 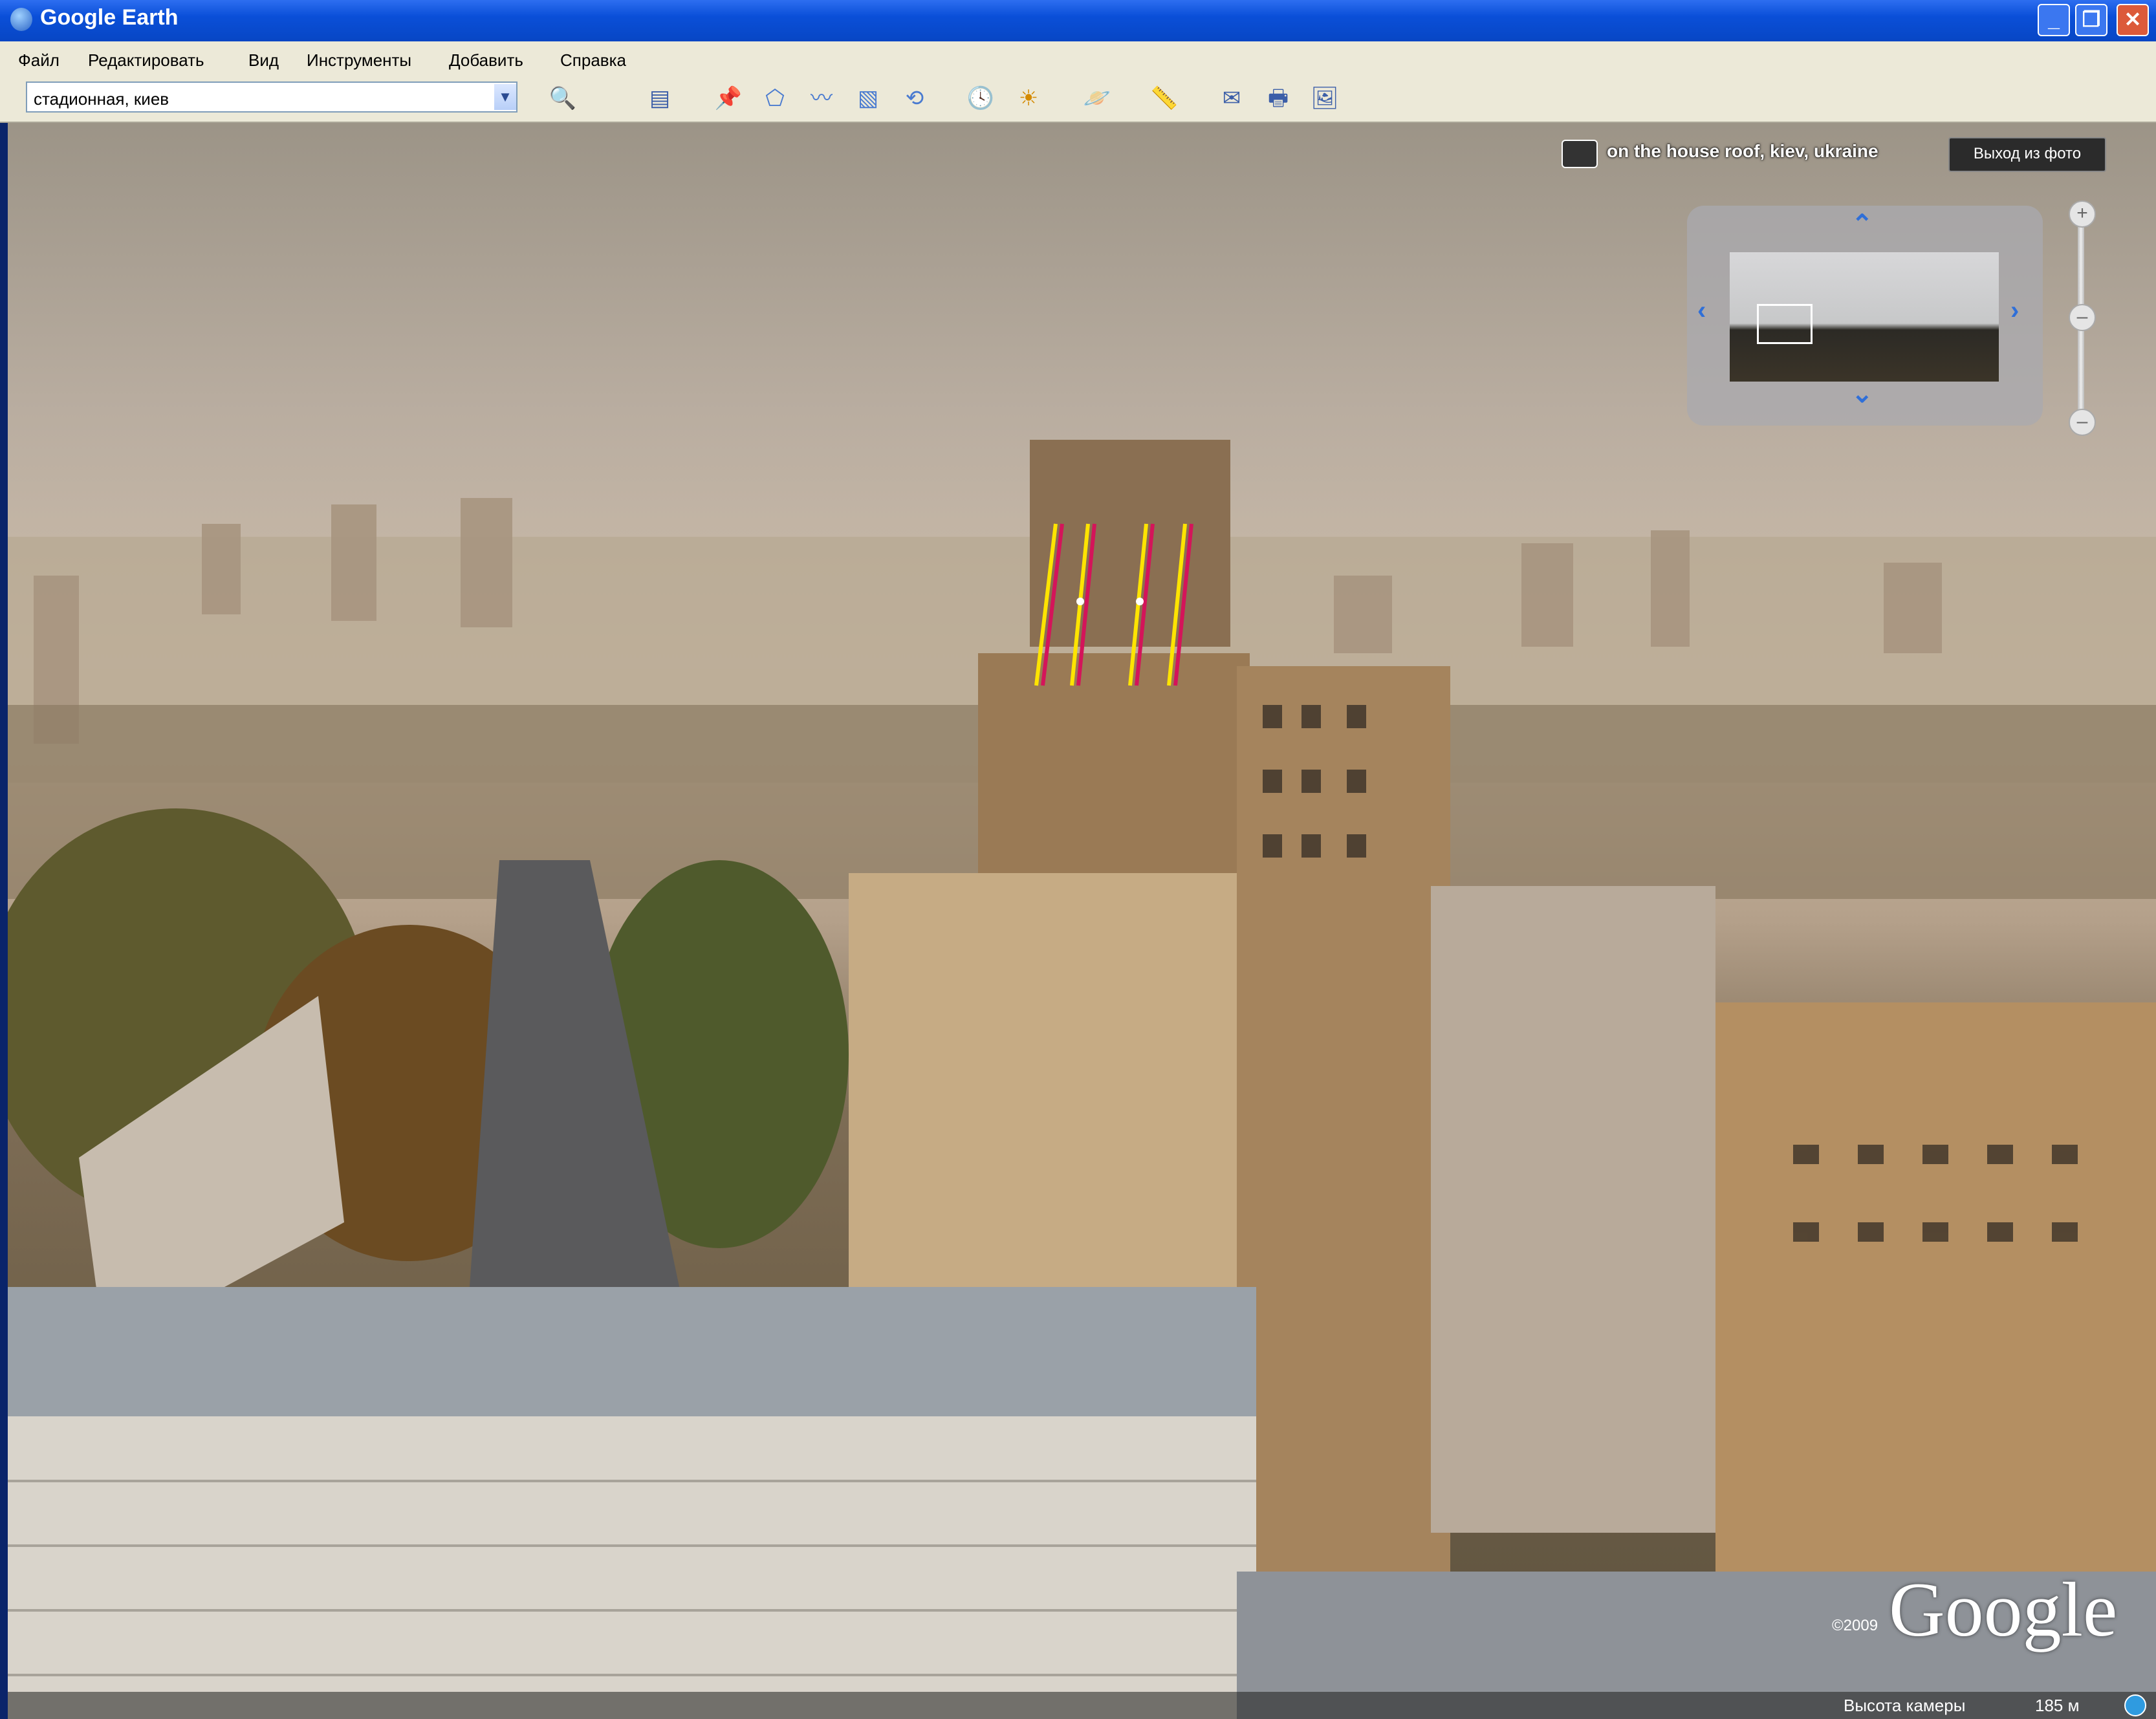 What do you see at coordinates (2133, 20) in the screenshot?
I see `close-button: ✕` at bounding box center [2133, 20].